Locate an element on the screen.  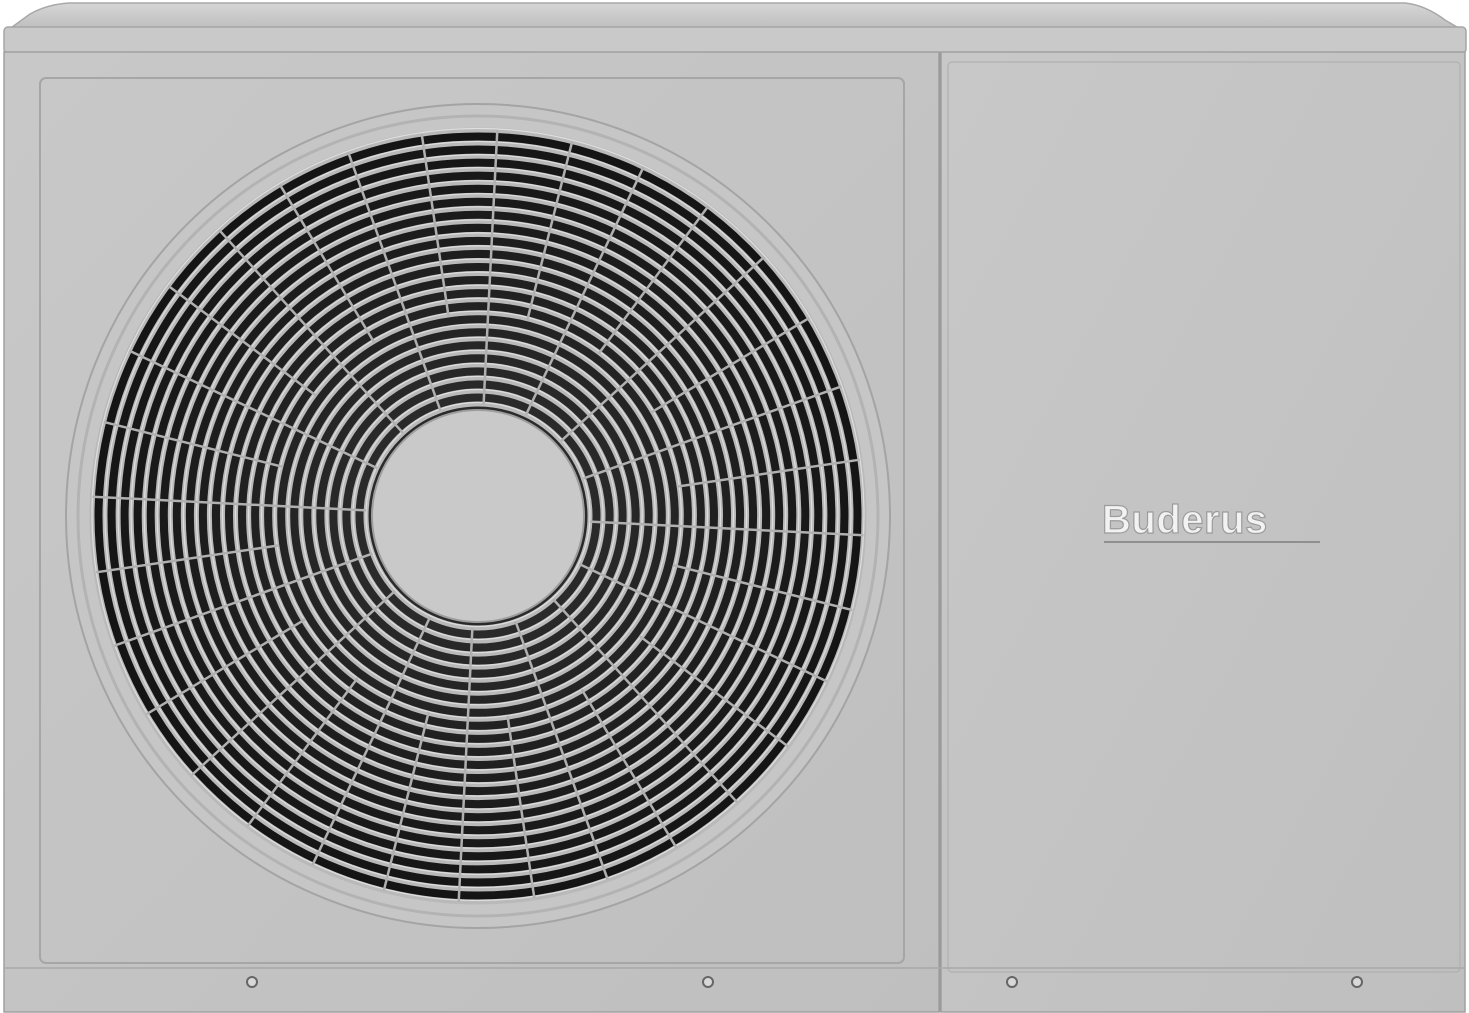
top-lid is located at coordinates (735, 16).